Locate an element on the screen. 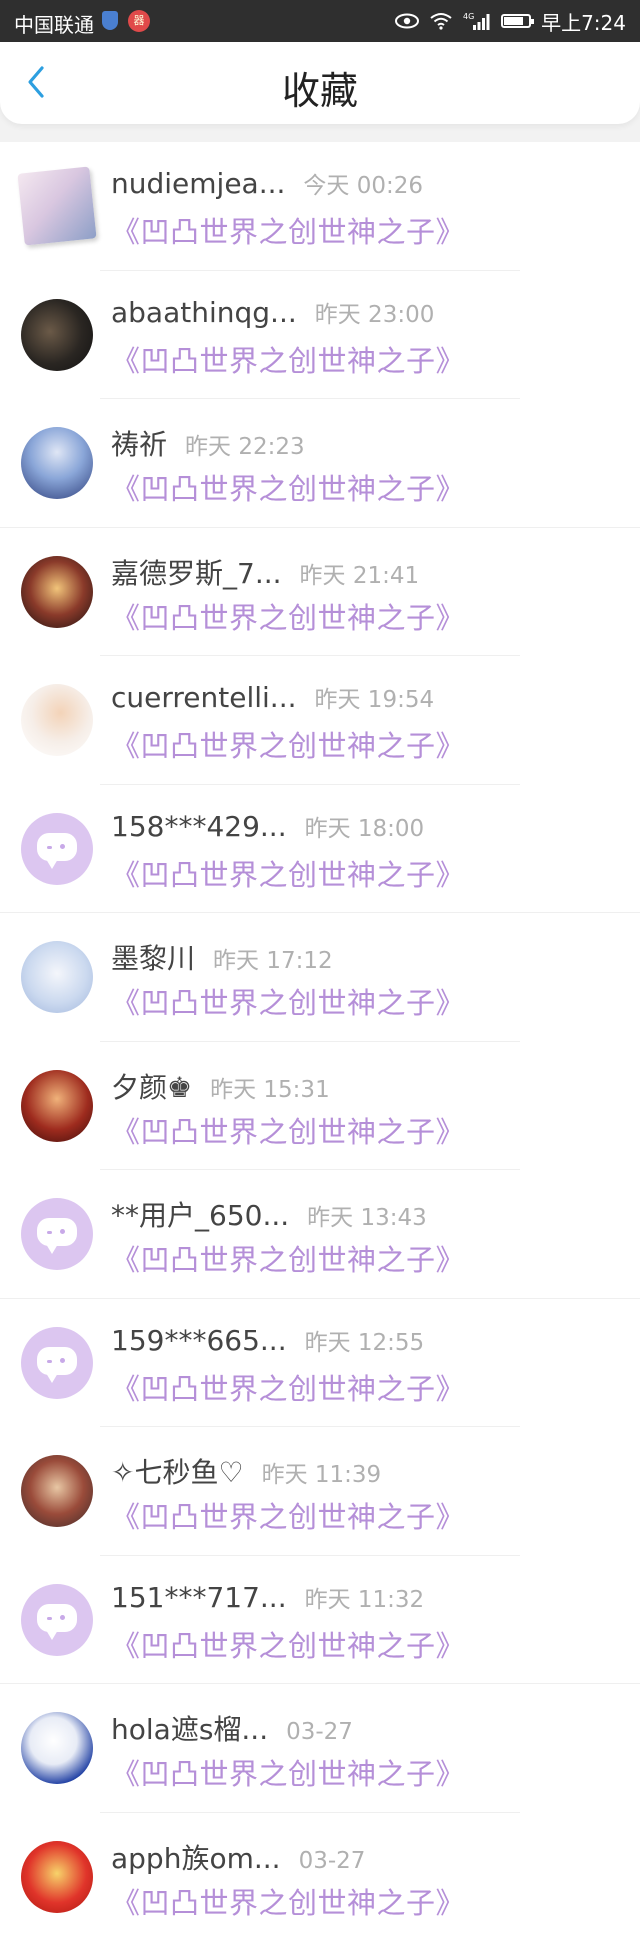 This screenshot has width=640, height=1941. item-header: 夕颜♚ 昨天 15:31 is located at coordinates (220, 1086).